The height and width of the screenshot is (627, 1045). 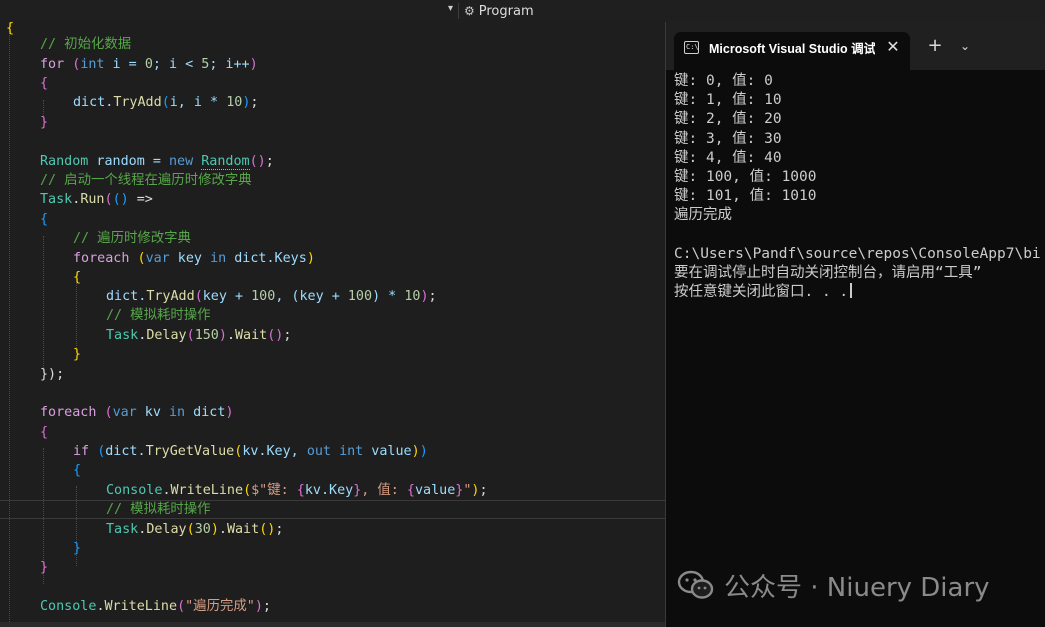 I want to click on close-tab-icon: ✕, so click(x=893, y=47).